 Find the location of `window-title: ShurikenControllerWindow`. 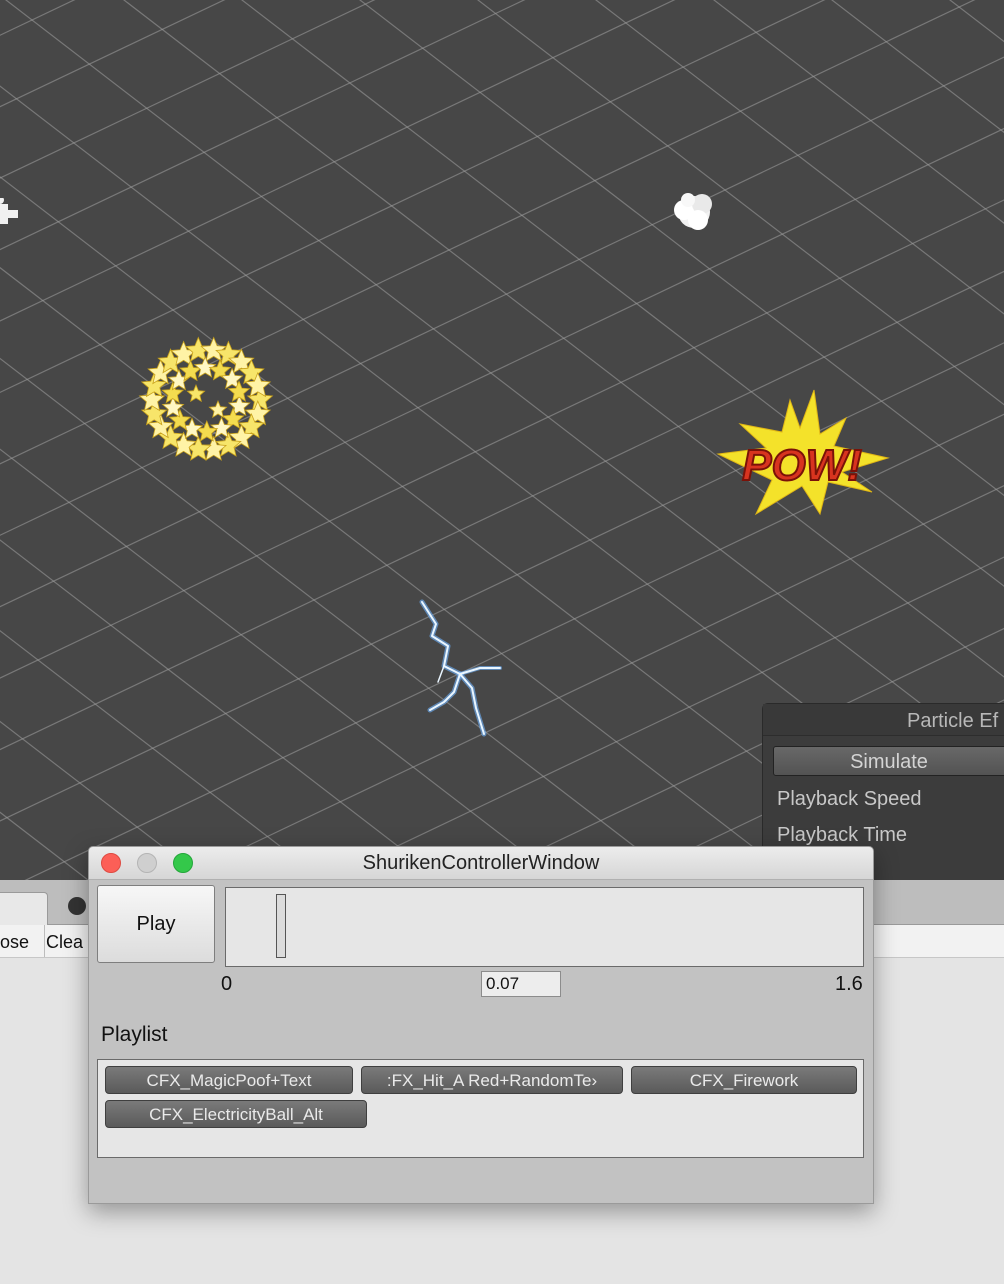

window-title: ShurikenControllerWindow is located at coordinates (481, 863).